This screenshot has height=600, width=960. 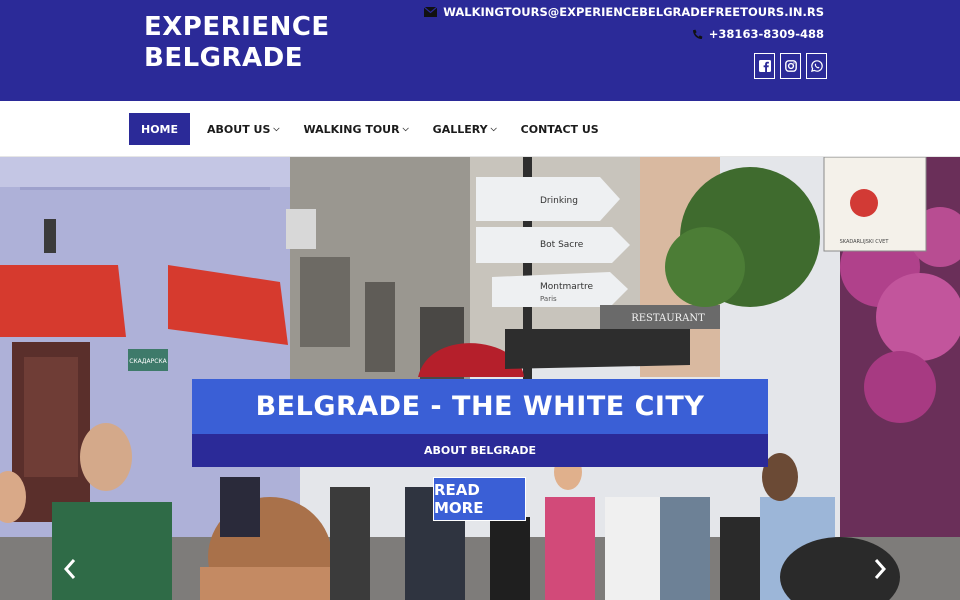 I want to click on phone-row: +38163-8309-488, so click(x=624, y=34).